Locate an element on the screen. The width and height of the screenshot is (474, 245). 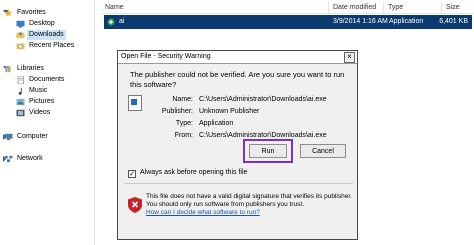
desktop-icon is located at coordinates (20, 24).